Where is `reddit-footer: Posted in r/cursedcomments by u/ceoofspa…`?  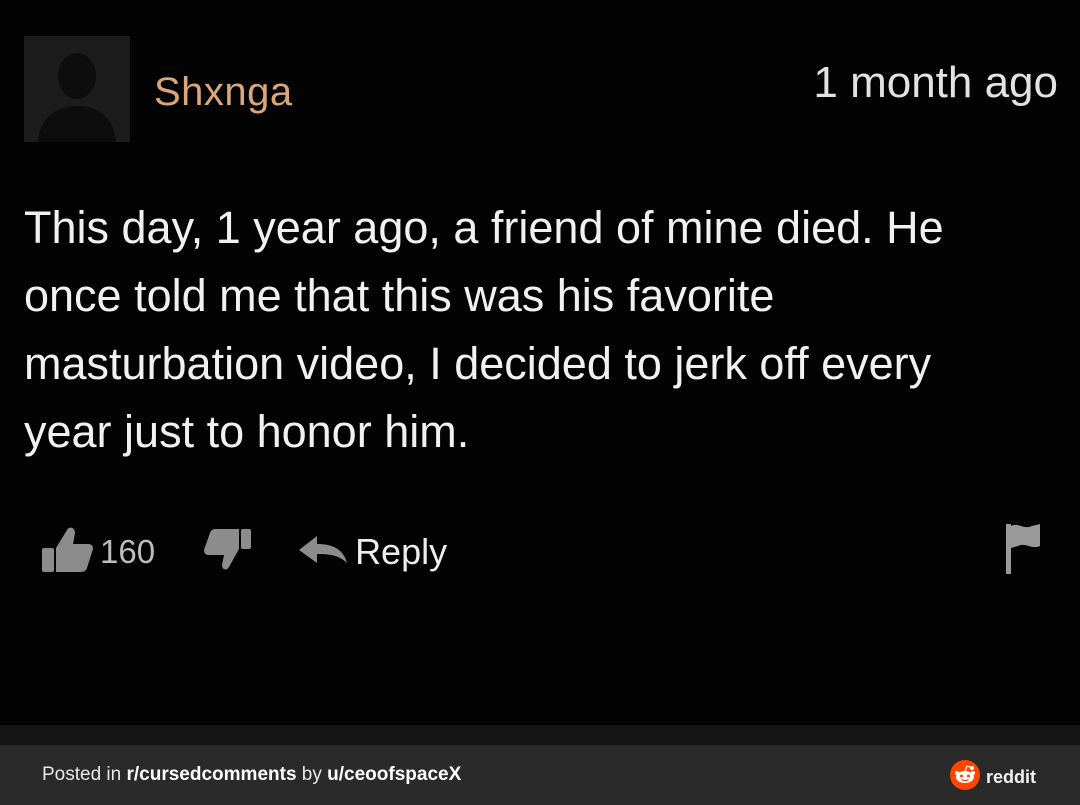 reddit-footer: Posted in r/cursedcomments by u/ceoofspa… is located at coordinates (540, 775).